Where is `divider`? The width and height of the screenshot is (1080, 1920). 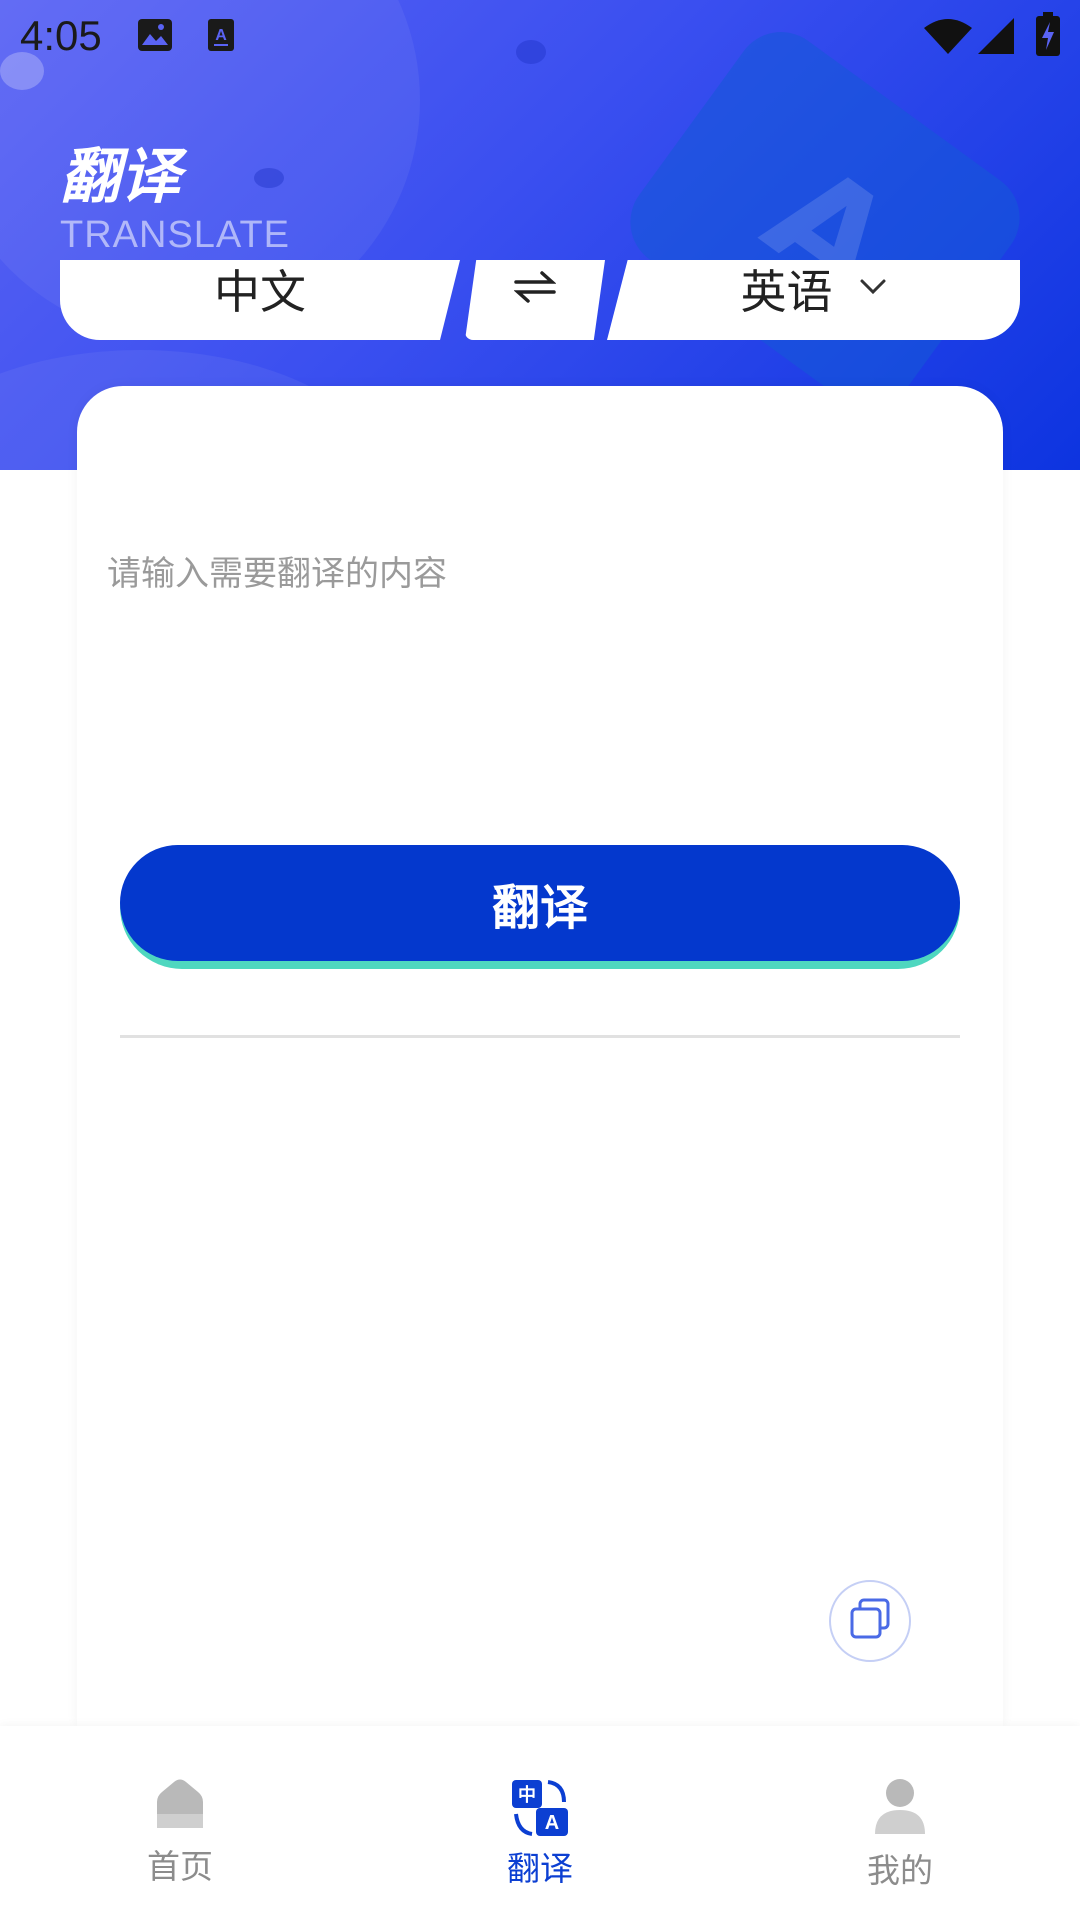
divider is located at coordinates (540, 1036).